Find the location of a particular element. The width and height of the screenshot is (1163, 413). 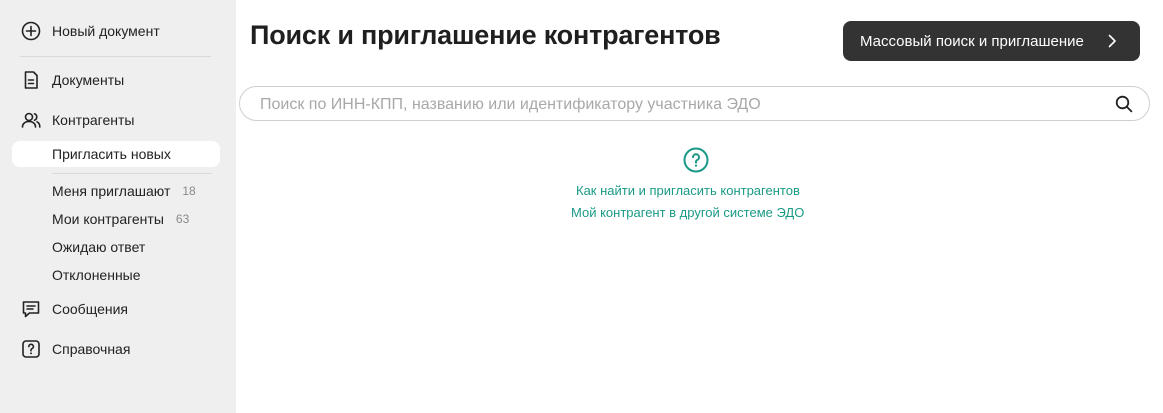

plus-circle-icon is located at coordinates (31, 31).